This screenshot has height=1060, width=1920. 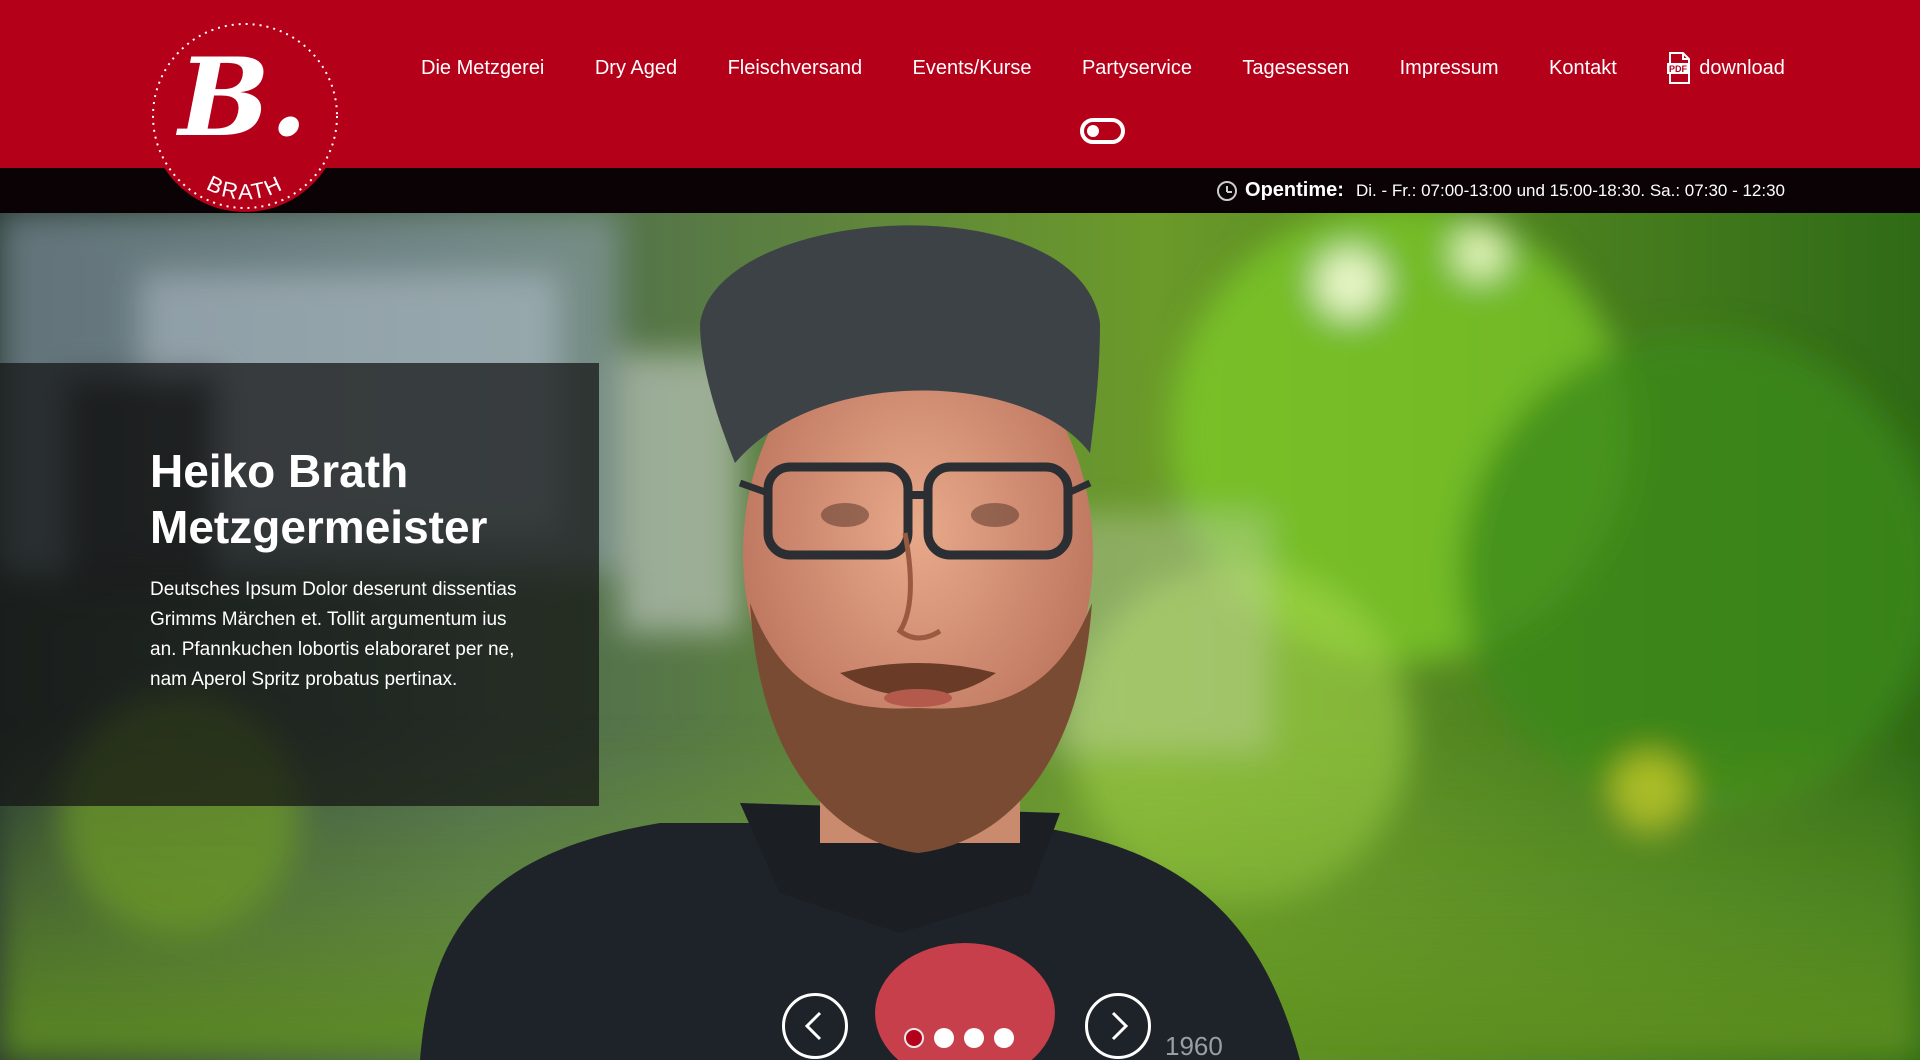 I want to click on clock-icon, so click(x=1227, y=190).